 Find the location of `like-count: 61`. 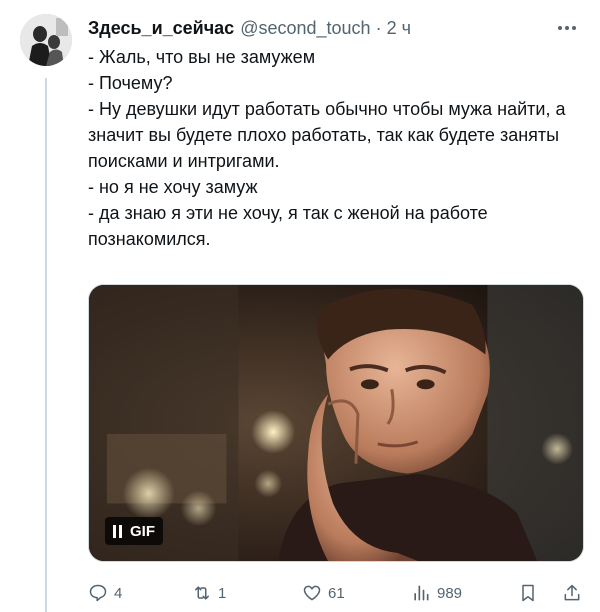

like-count: 61 is located at coordinates (336, 593).